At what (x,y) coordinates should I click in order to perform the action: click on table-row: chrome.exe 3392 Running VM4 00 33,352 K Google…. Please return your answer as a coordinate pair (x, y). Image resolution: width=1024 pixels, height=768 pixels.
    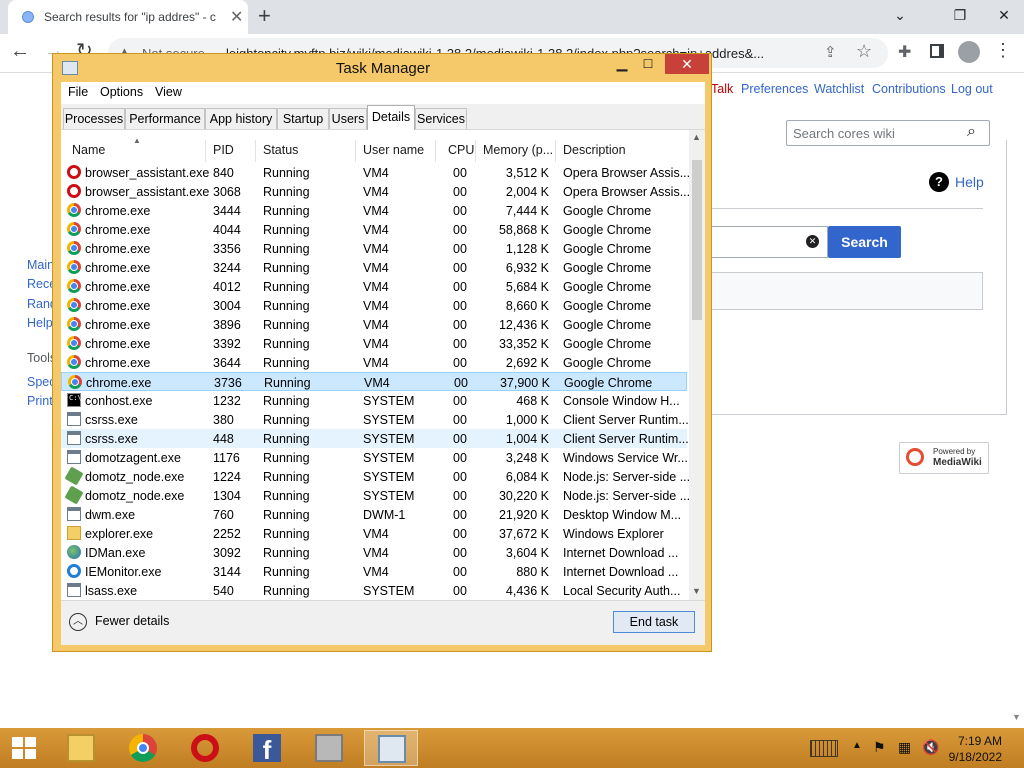
    Looking at the image, I should click on (374, 343).